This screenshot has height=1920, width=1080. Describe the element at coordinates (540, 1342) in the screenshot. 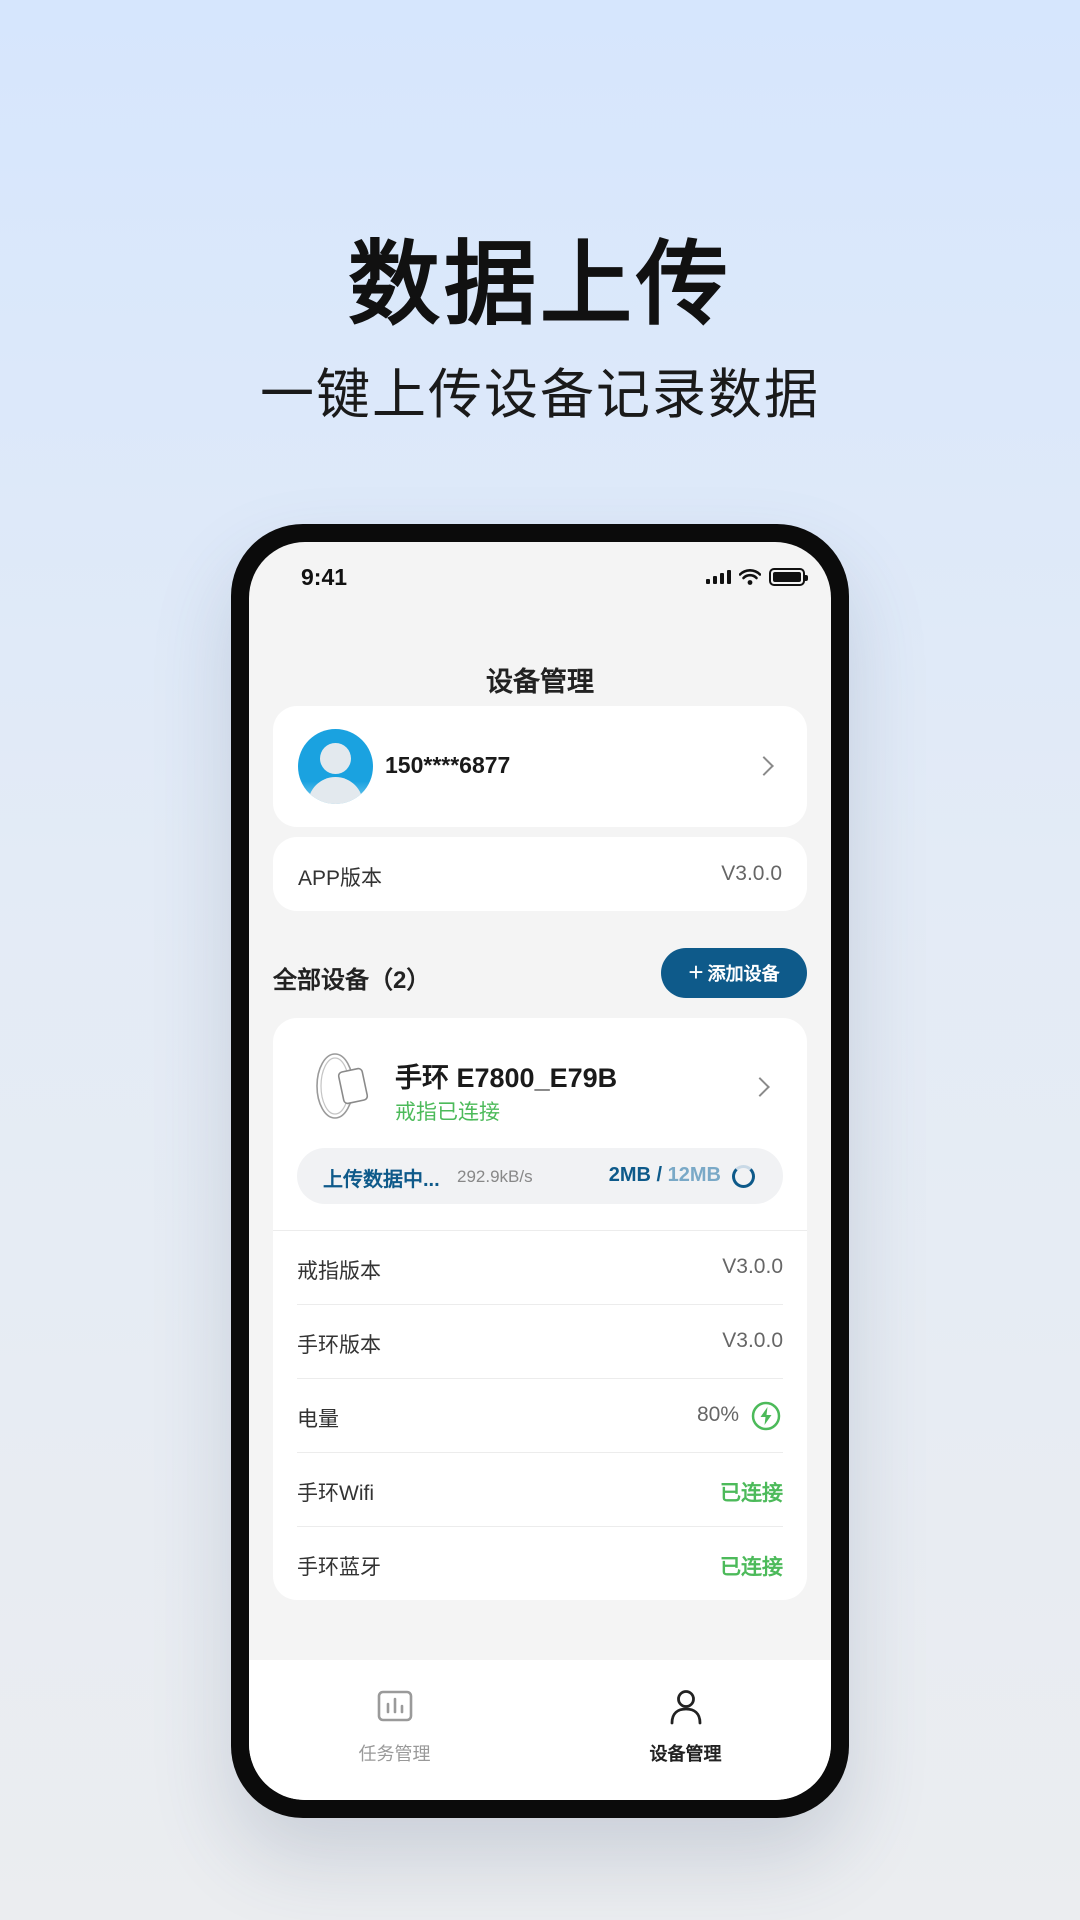

I see `info-row-band-version: 手环版本 V3.0.0` at that location.